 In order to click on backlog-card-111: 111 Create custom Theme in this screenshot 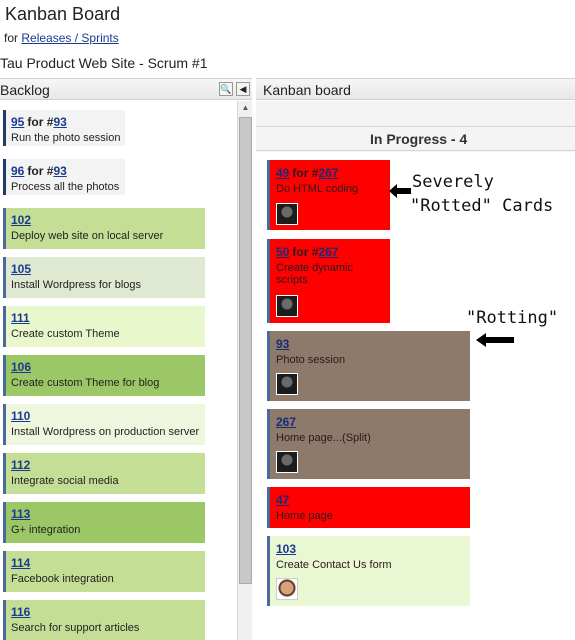, I will do `click(104, 326)`.